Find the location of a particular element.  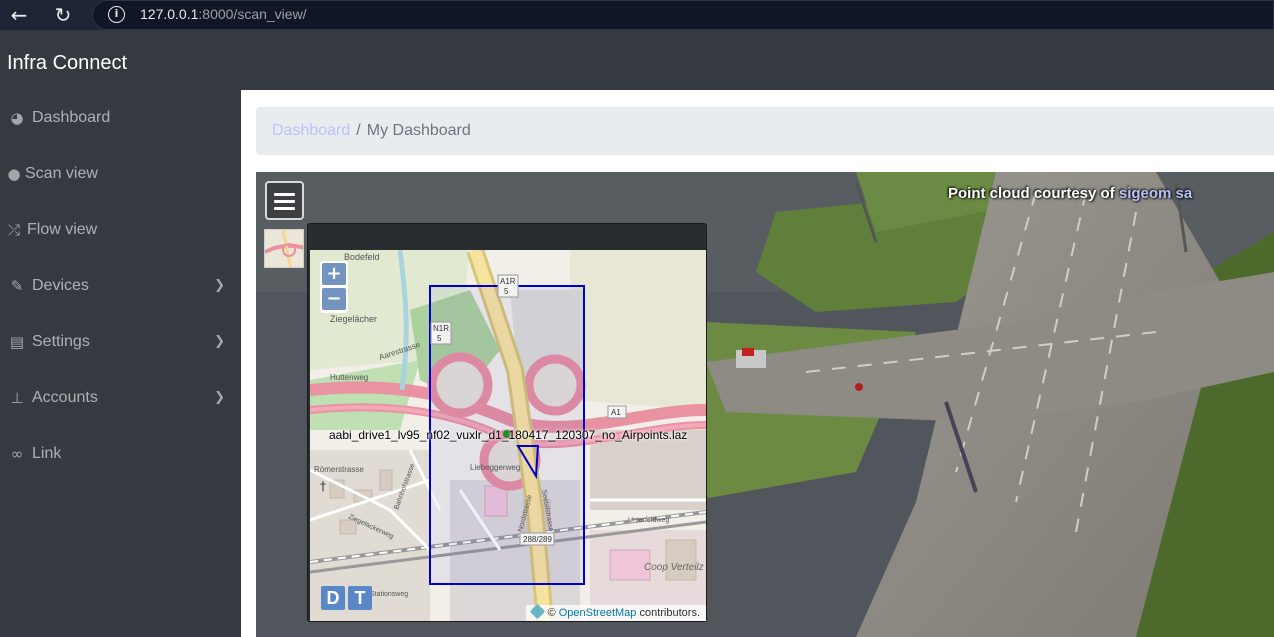

site-info-icon: i is located at coordinates (116, 14).